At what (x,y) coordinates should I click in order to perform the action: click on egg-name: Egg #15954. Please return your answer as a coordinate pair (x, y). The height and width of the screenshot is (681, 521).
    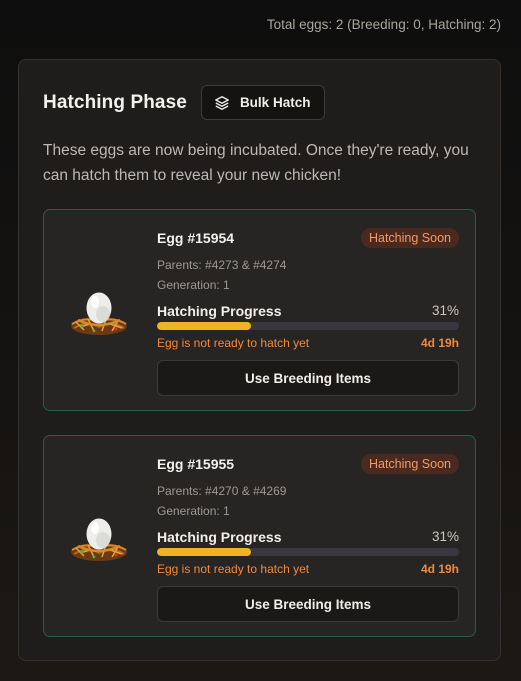
    Looking at the image, I should click on (196, 238).